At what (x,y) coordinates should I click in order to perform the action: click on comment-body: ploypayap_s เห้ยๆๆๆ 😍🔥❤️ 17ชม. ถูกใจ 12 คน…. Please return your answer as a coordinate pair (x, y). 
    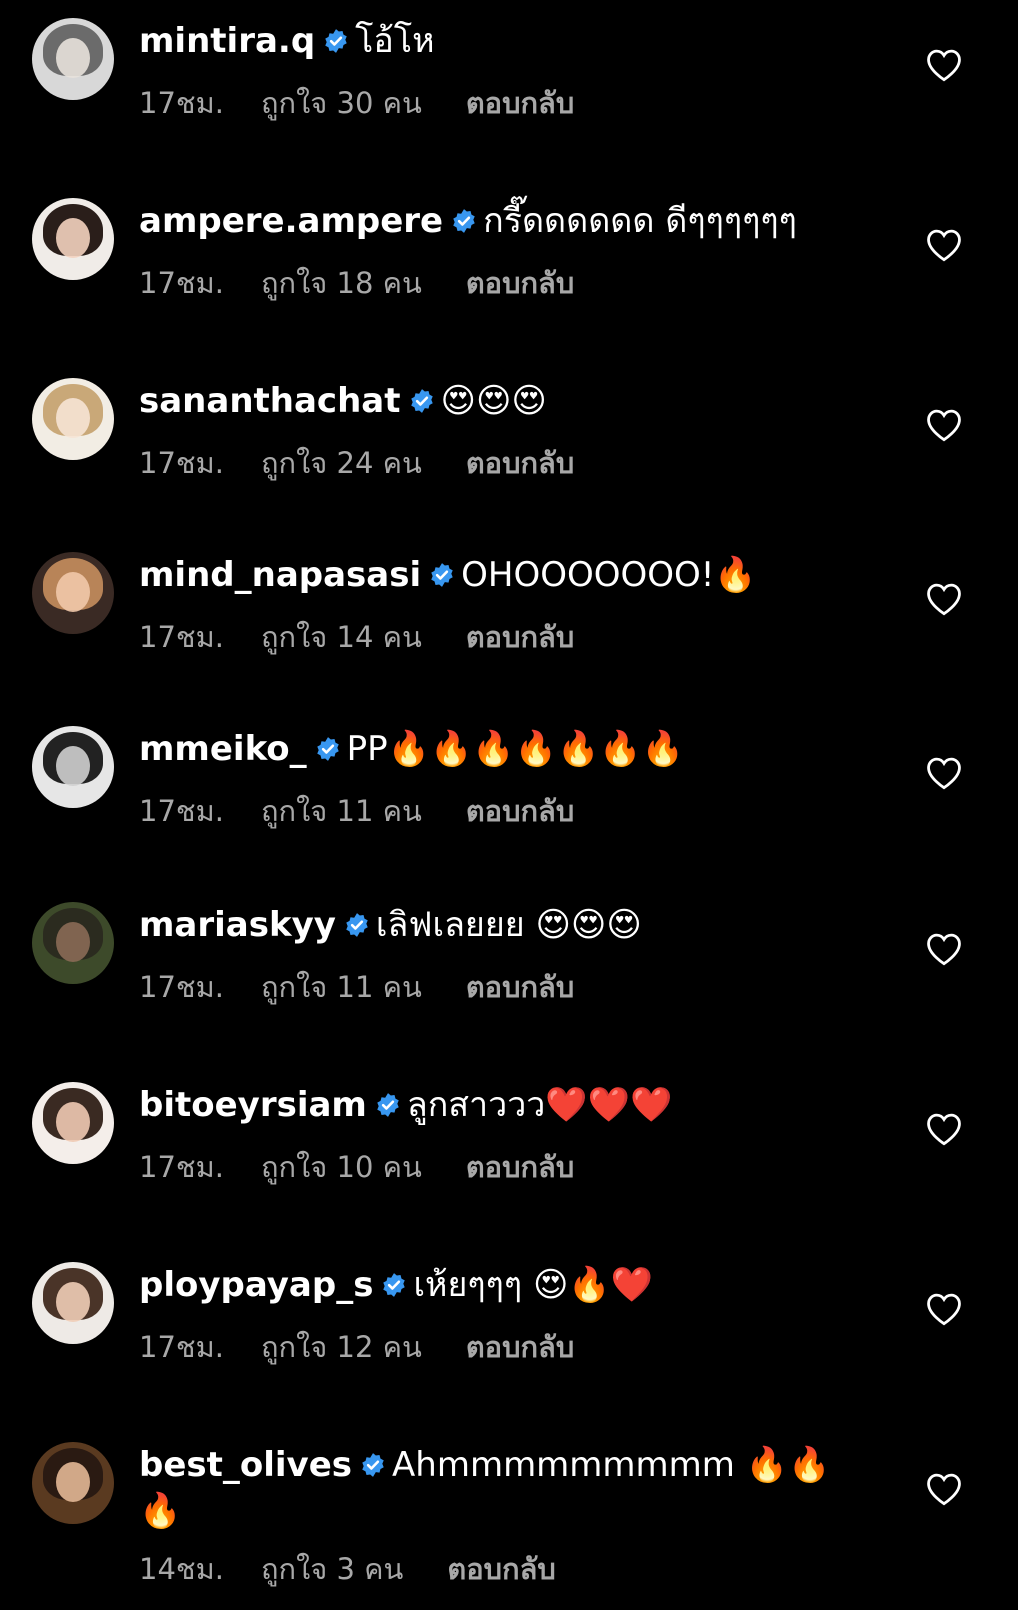
    Looking at the image, I should click on (499, 1313).